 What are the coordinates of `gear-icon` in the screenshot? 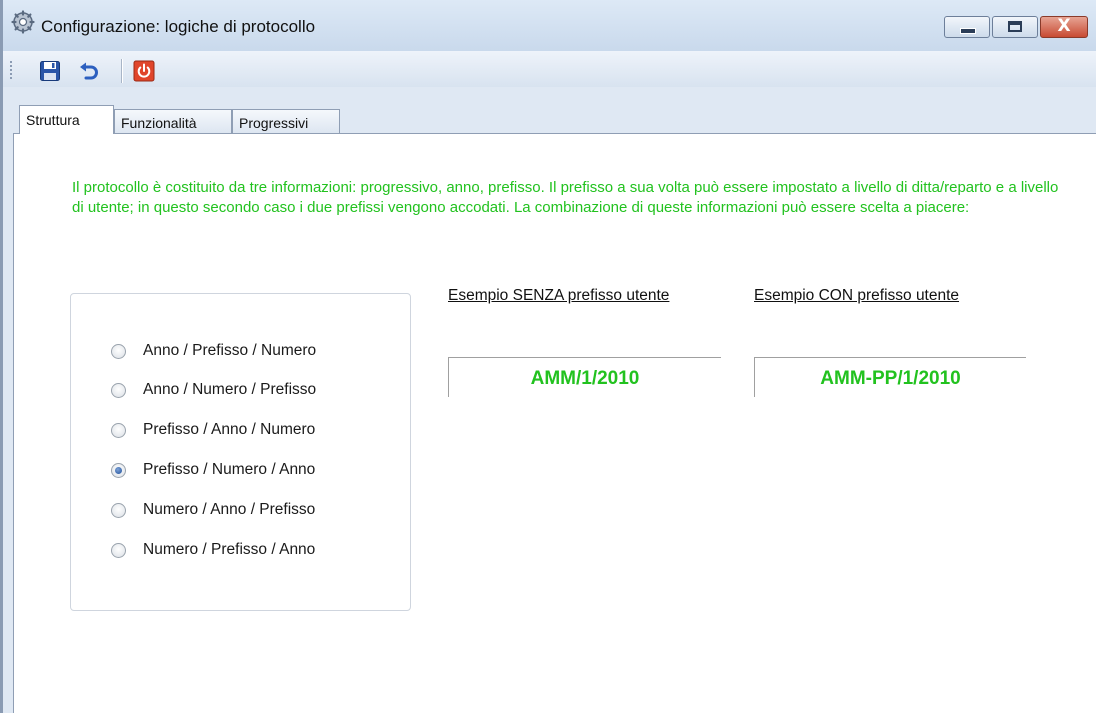 It's located at (23, 22).